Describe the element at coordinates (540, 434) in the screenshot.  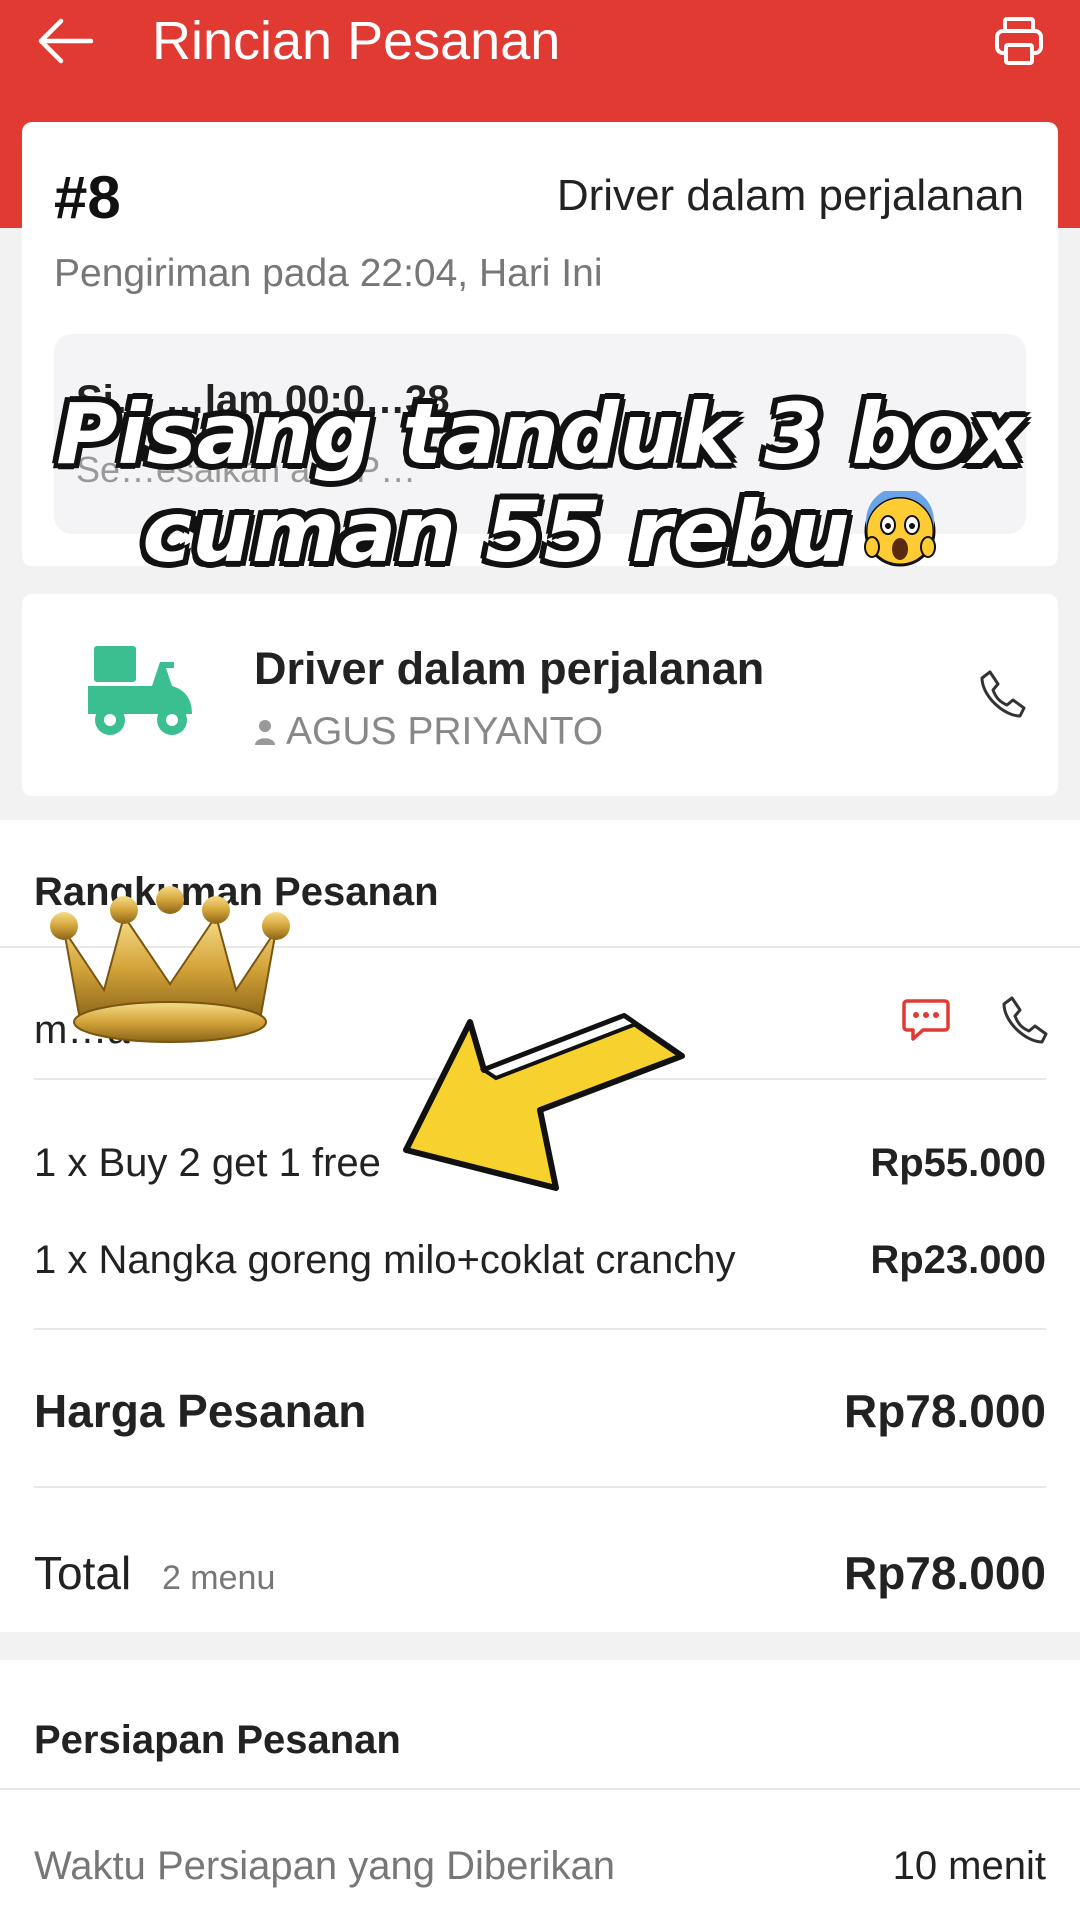
I see `overlay-caption-line1: Pisang tanduk 3 box` at that location.